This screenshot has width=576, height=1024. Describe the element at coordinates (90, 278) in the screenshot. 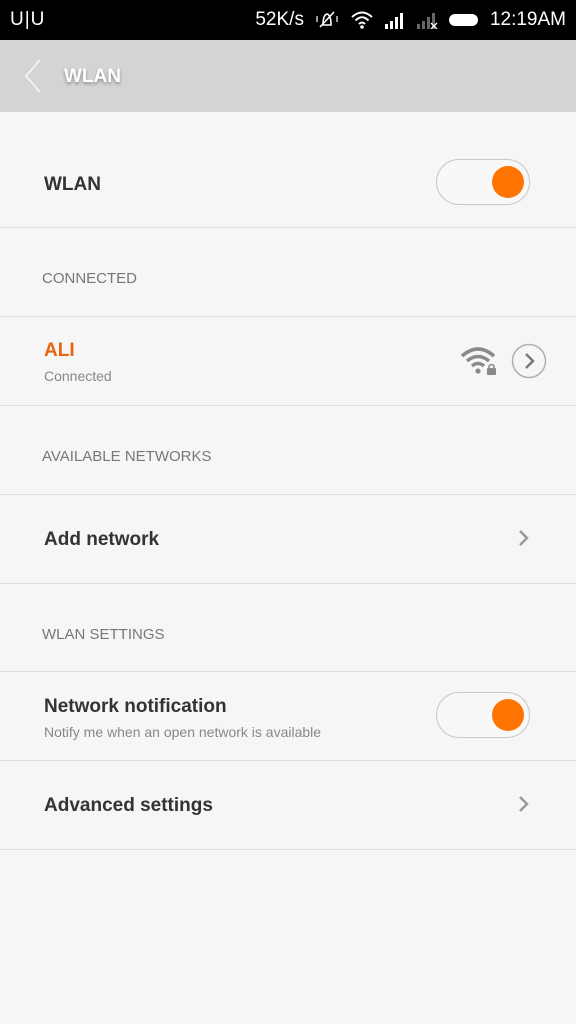

I see `section-title-connected: CONNECTED` at that location.